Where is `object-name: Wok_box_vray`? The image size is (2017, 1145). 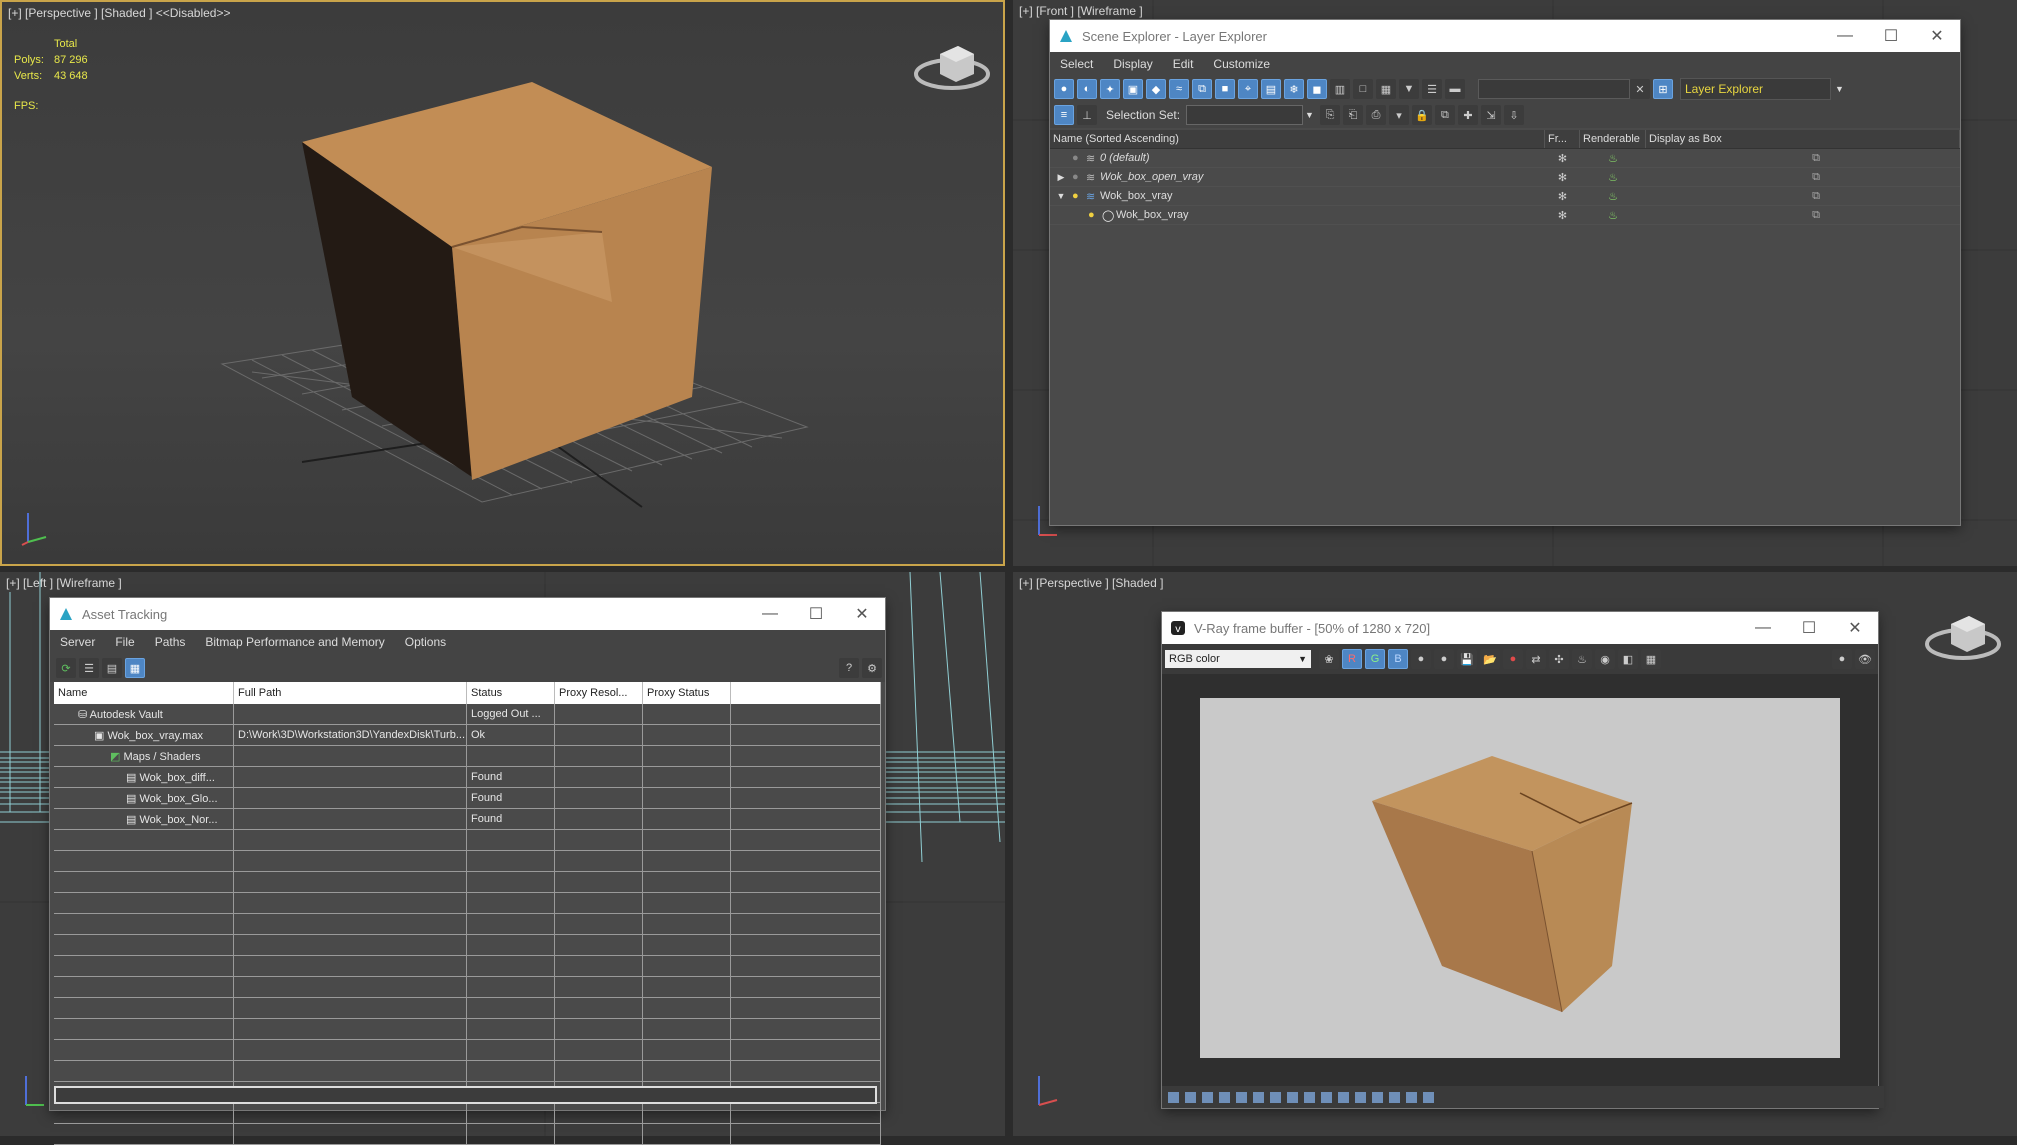
object-name: Wok_box_vray is located at coordinates (1152, 215).